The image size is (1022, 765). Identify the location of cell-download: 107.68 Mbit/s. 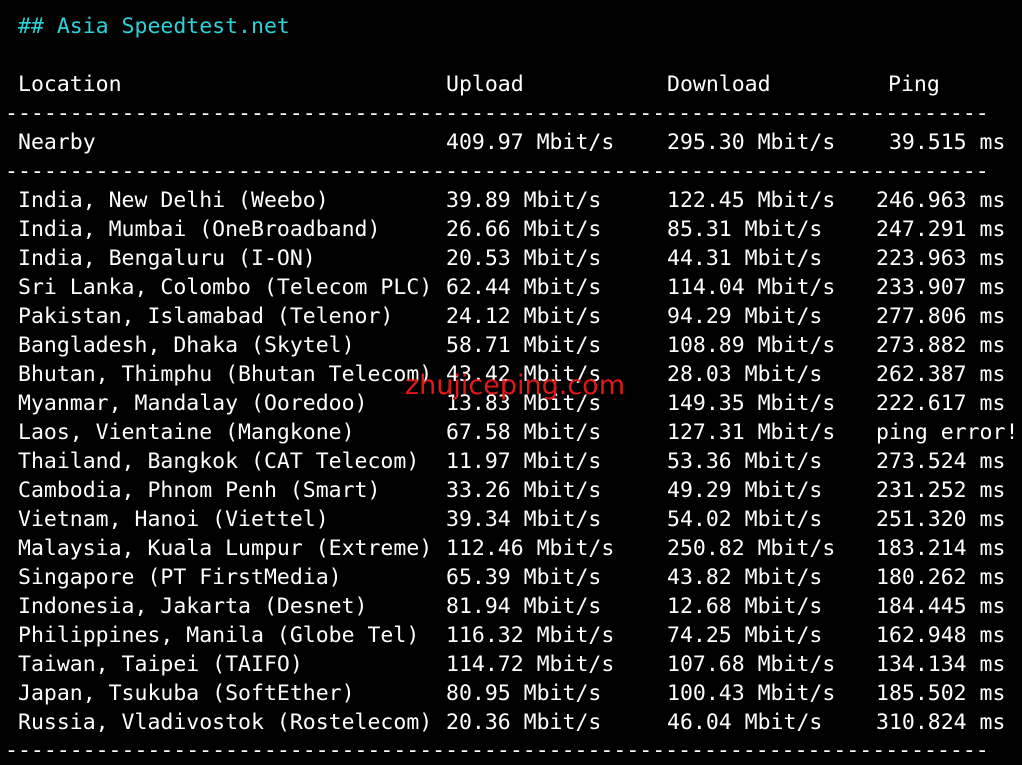
(751, 664).